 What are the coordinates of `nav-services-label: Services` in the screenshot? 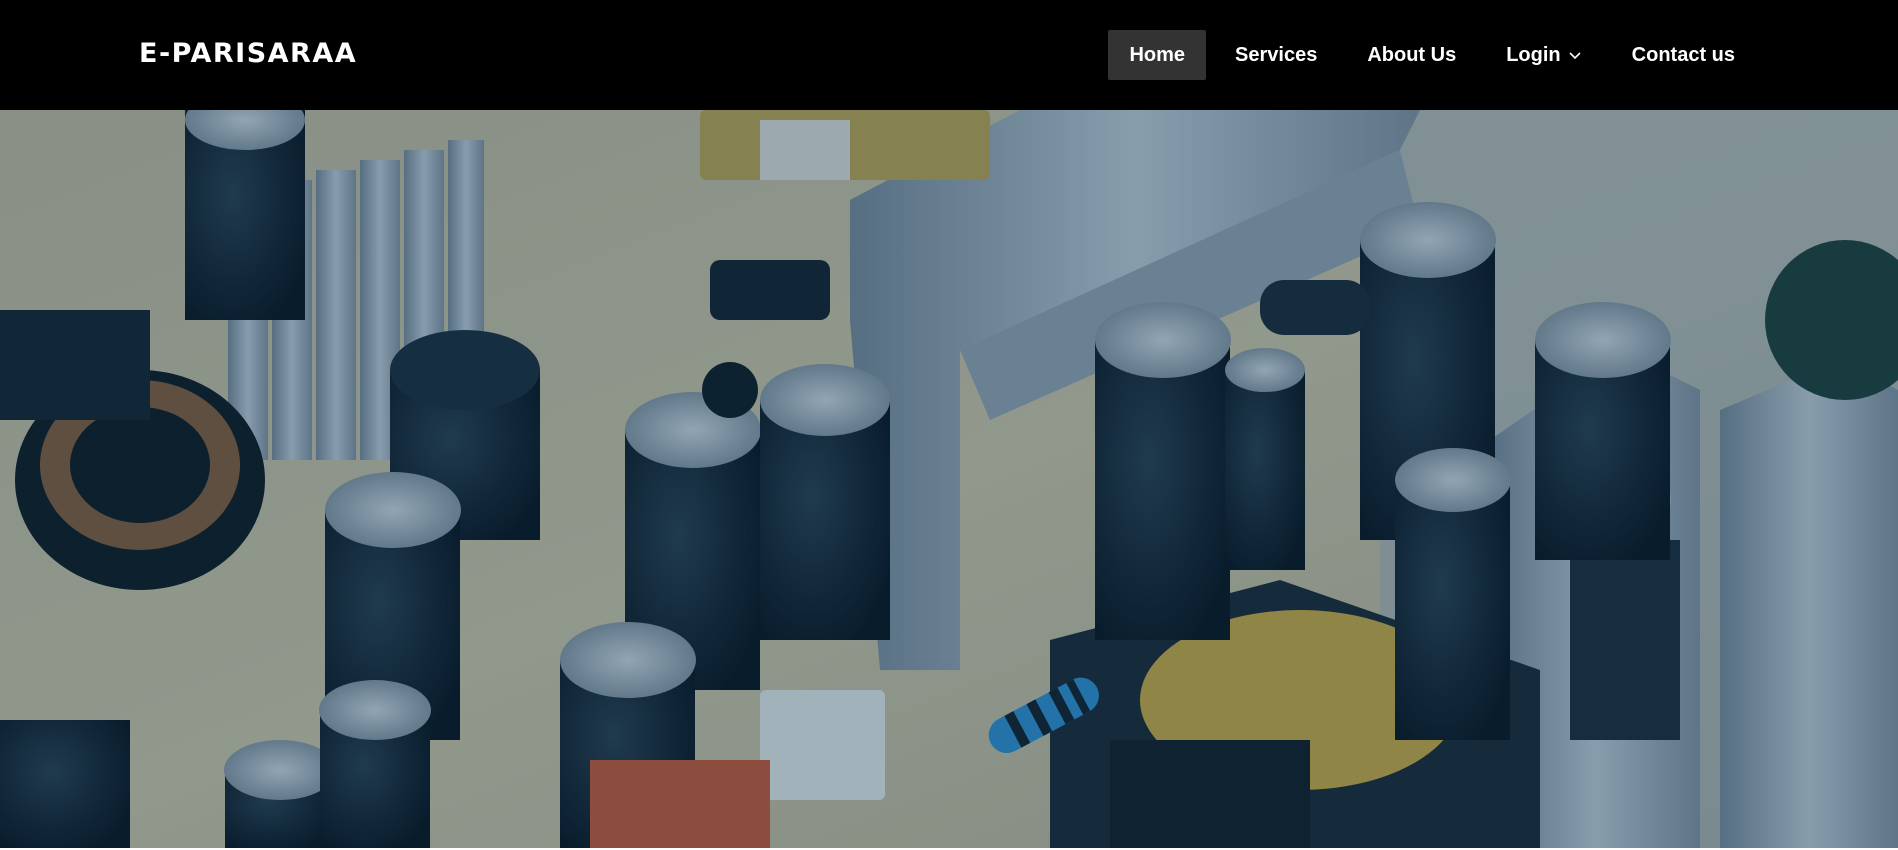 It's located at (1276, 54).